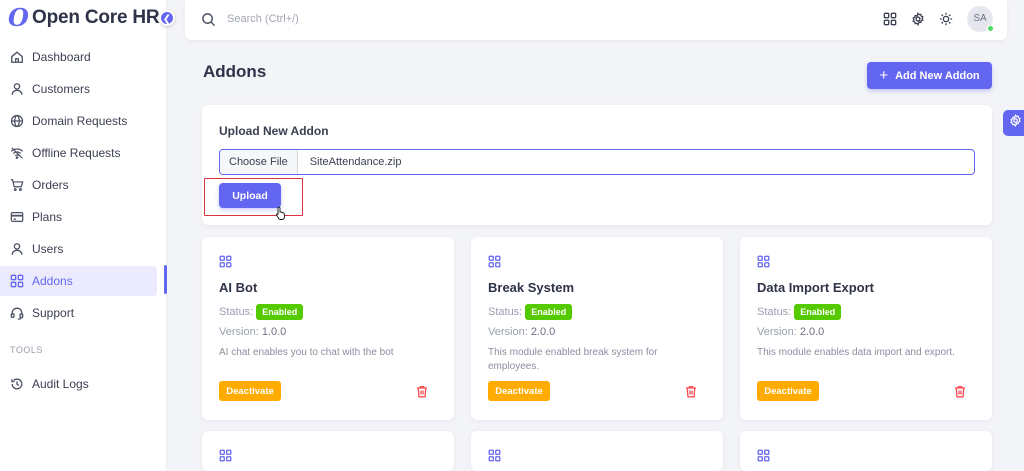 The height and width of the screenshot is (471, 1024). Describe the element at coordinates (990, 28) in the screenshot. I see `online-status-dot` at that location.